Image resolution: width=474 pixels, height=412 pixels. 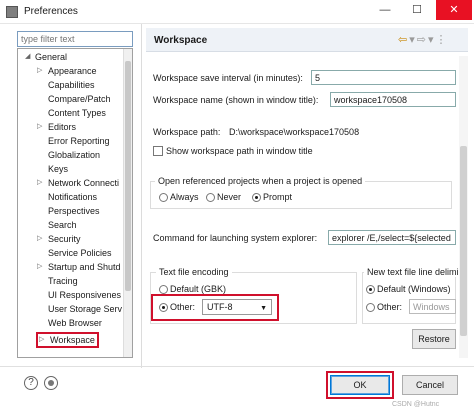 I want to click on nav-toolbar: ⇦▾⇨▾⋮, so click(x=423, y=39).